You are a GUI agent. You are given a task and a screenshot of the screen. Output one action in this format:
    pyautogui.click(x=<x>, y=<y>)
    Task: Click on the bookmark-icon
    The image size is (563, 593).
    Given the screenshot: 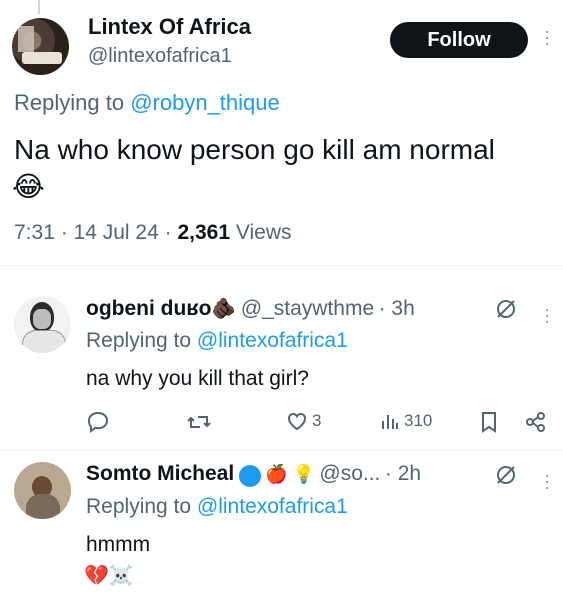 What is the action you would take?
    pyautogui.click(x=489, y=422)
    